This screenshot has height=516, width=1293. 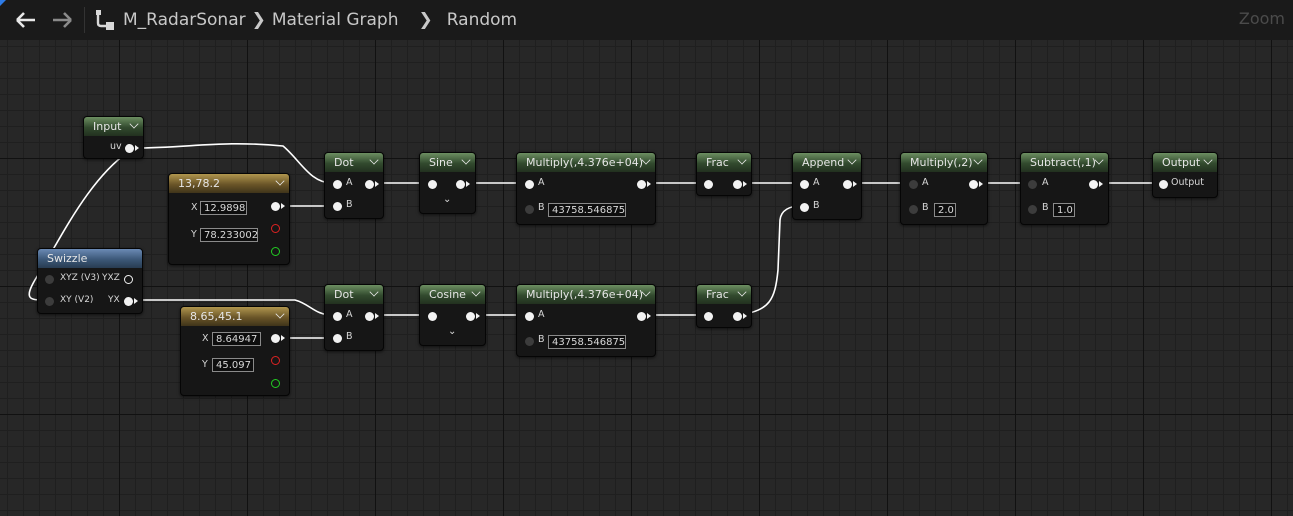 What do you see at coordinates (49, 279) in the screenshot?
I see `input-pin-xyz` at bounding box center [49, 279].